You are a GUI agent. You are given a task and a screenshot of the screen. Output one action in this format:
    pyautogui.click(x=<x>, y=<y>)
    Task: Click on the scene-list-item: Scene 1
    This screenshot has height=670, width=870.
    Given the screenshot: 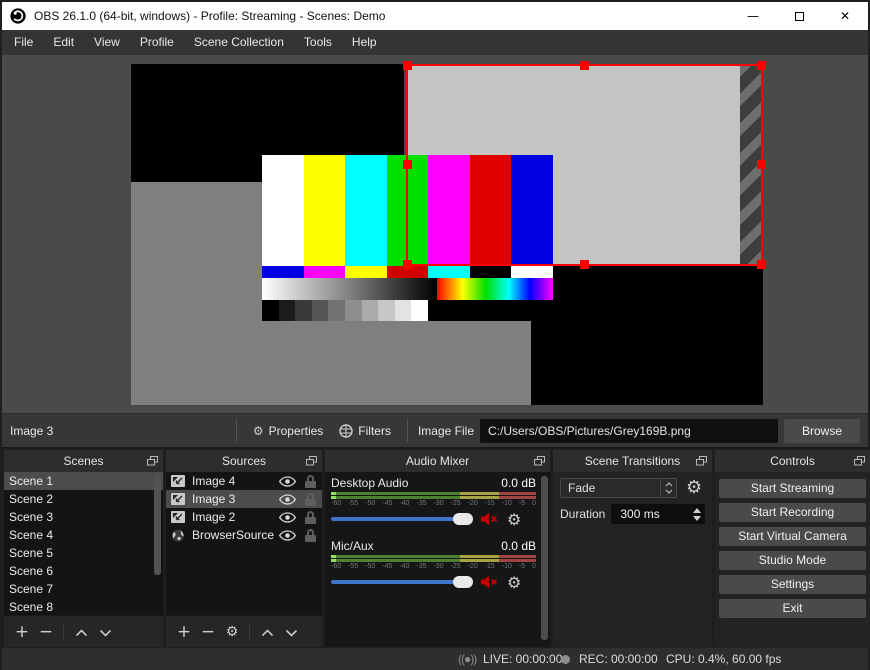 What is the action you would take?
    pyautogui.click(x=83, y=481)
    